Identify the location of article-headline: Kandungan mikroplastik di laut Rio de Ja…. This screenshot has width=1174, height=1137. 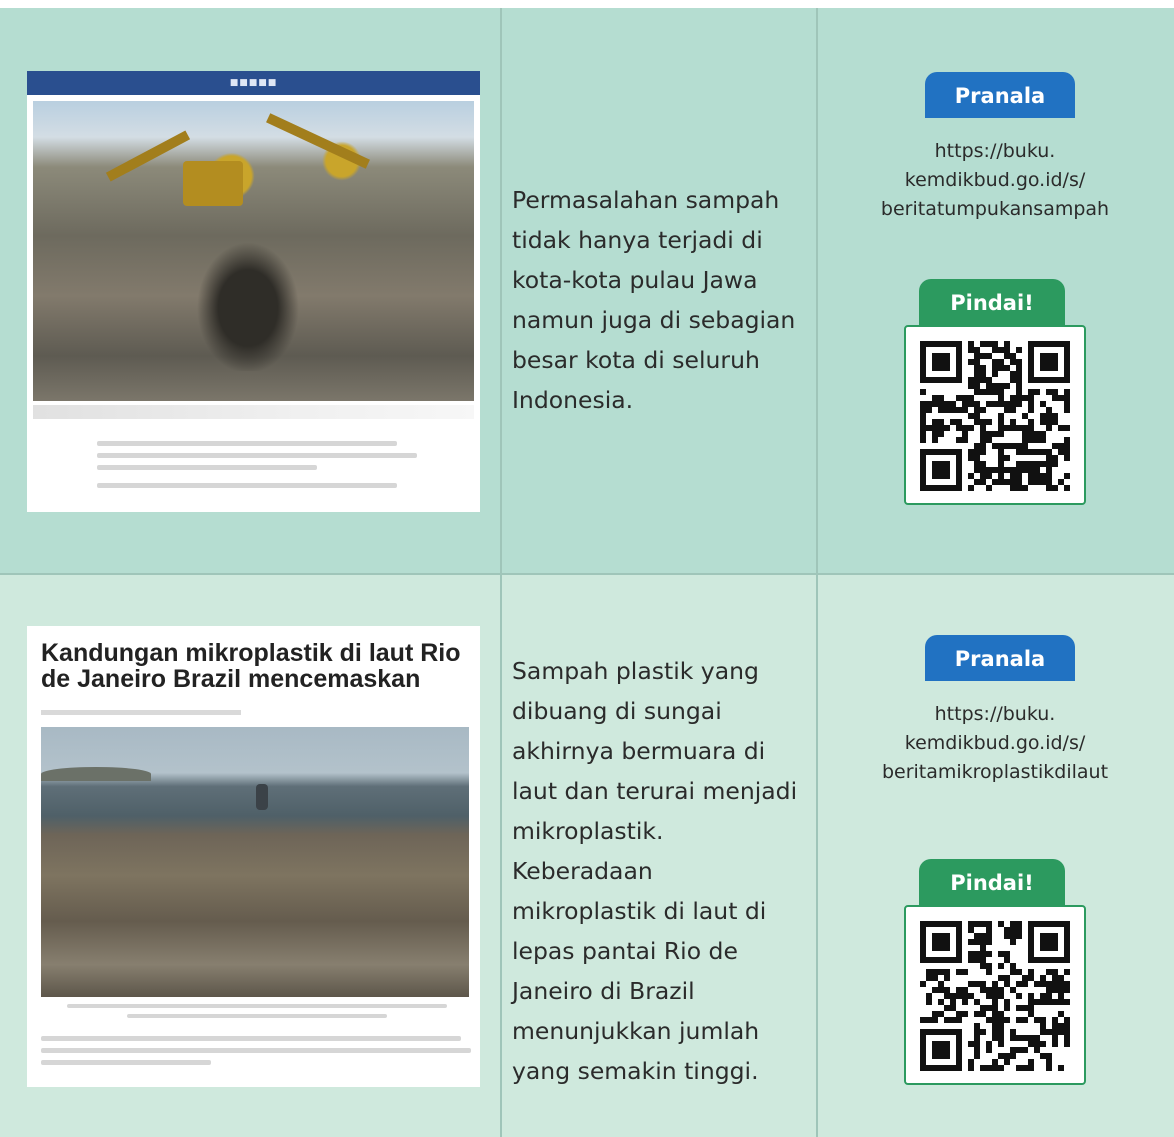
(251, 666).